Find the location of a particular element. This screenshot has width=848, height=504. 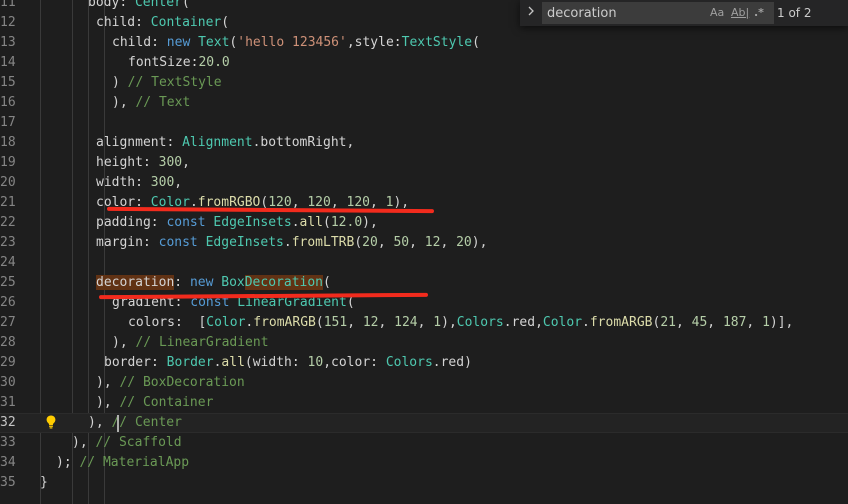

match-whole-word-toggle: Ab| is located at coordinates (740, 13).